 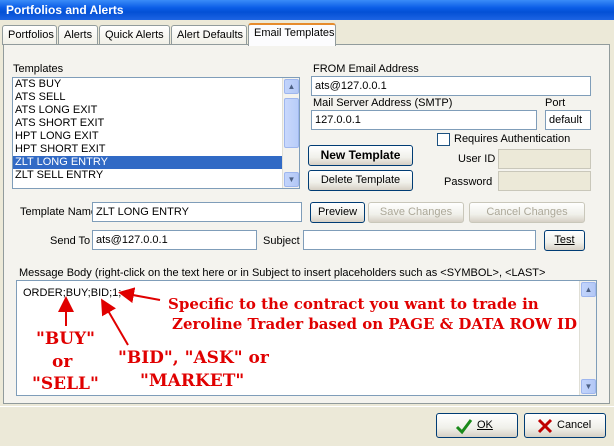 I want to click on tab-email-templates: Email Templates, so click(x=292, y=34).